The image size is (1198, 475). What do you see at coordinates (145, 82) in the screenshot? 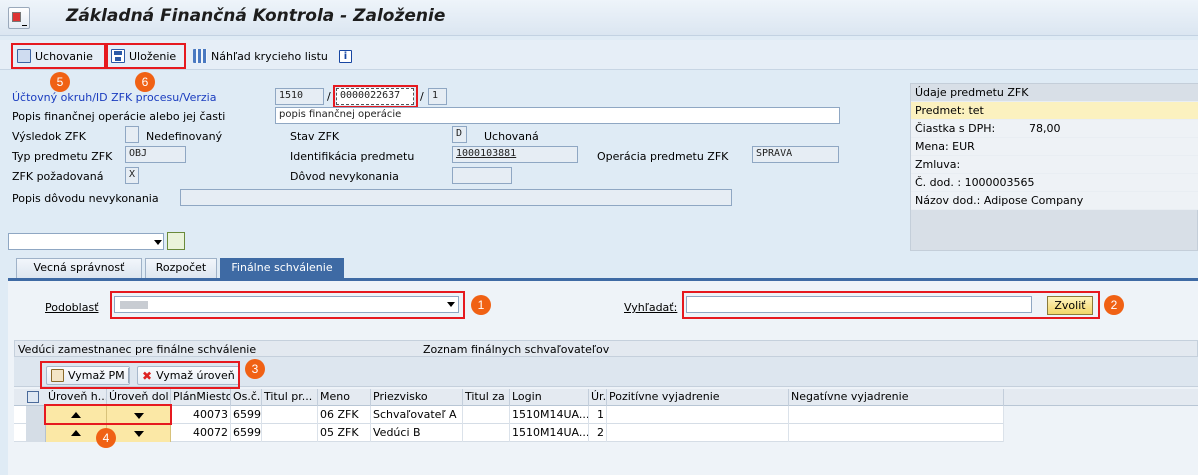
I see `callout-badge-6: 6` at bounding box center [145, 82].